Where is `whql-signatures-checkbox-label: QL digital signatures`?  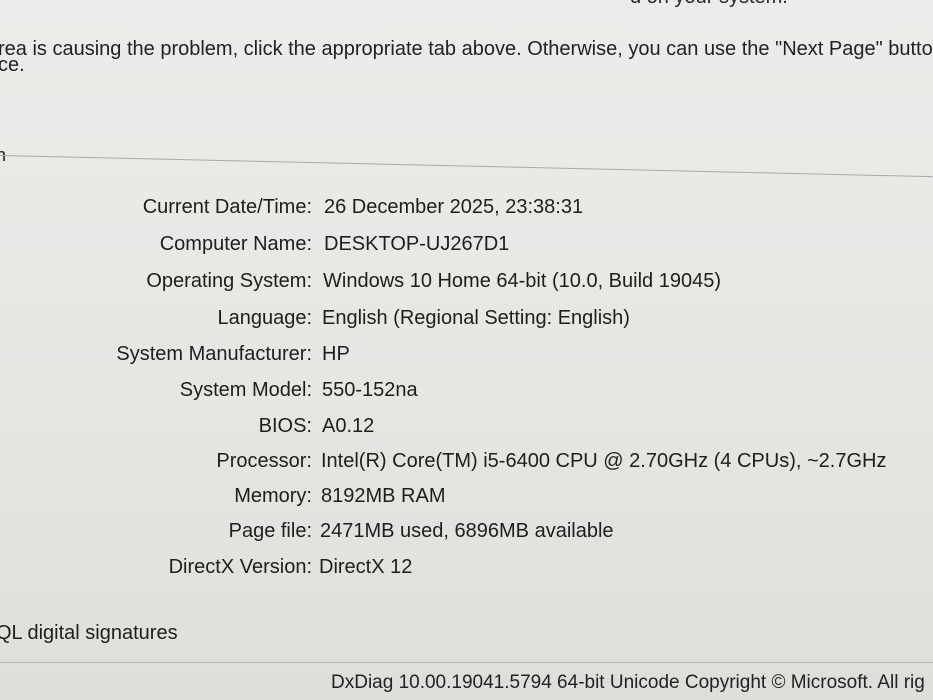 whql-signatures-checkbox-label: QL digital signatures is located at coordinates (89, 633).